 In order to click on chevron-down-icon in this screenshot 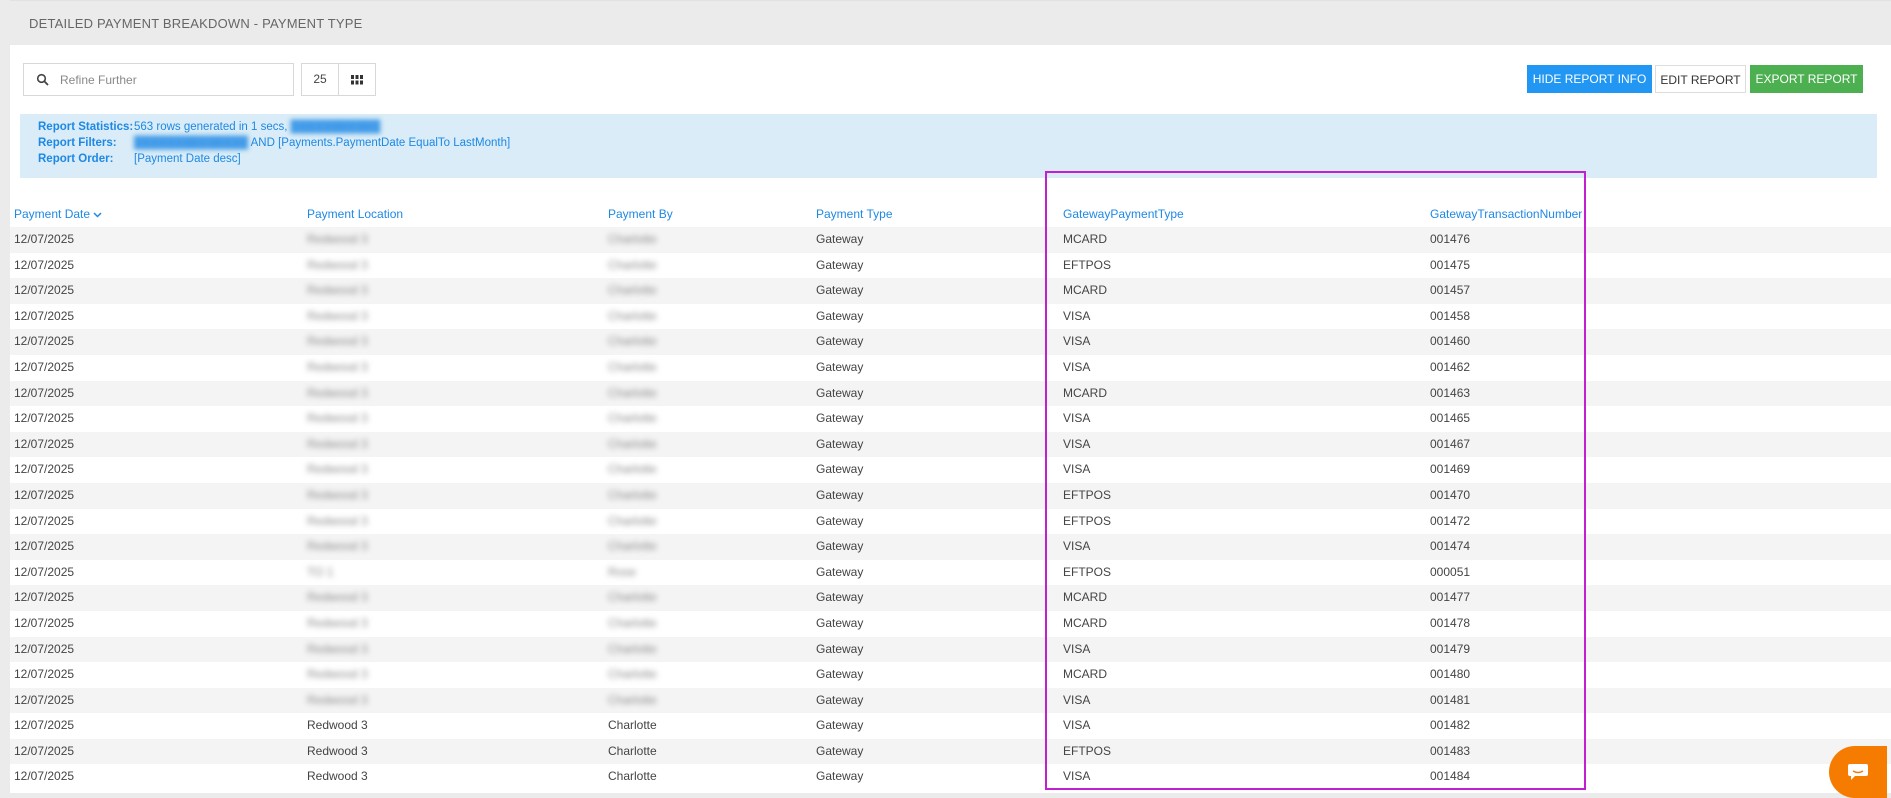, I will do `click(97, 215)`.